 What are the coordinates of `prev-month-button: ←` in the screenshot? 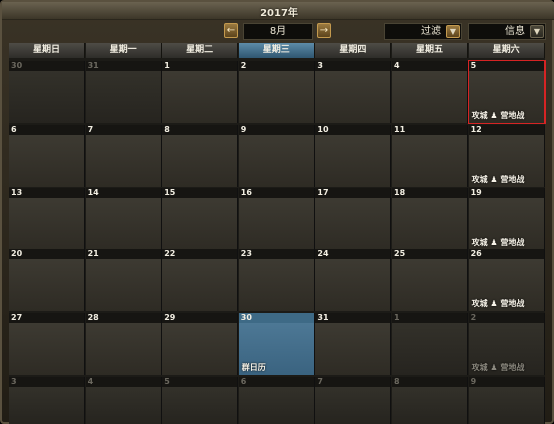 It's located at (231, 30).